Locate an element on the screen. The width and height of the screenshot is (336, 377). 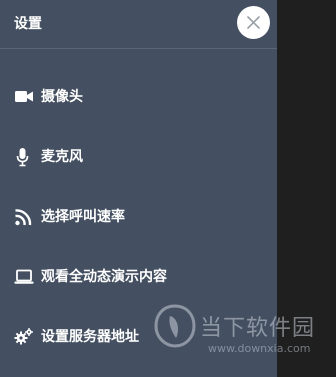
watermark-name: 当下软件园 is located at coordinates (258, 328).